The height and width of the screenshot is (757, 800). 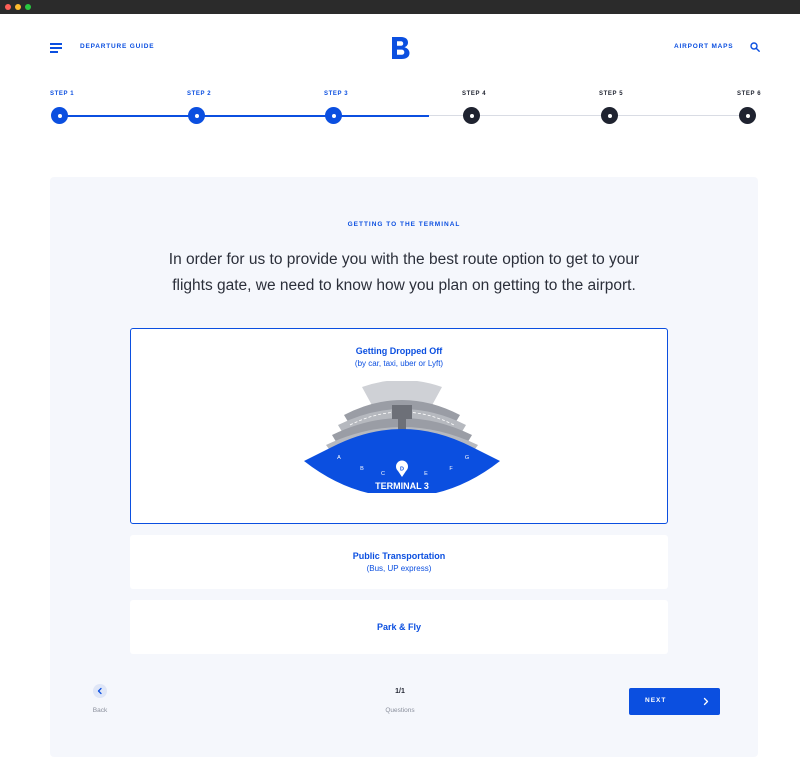 I want to click on gate-b-label: B, so click(x=362, y=469).